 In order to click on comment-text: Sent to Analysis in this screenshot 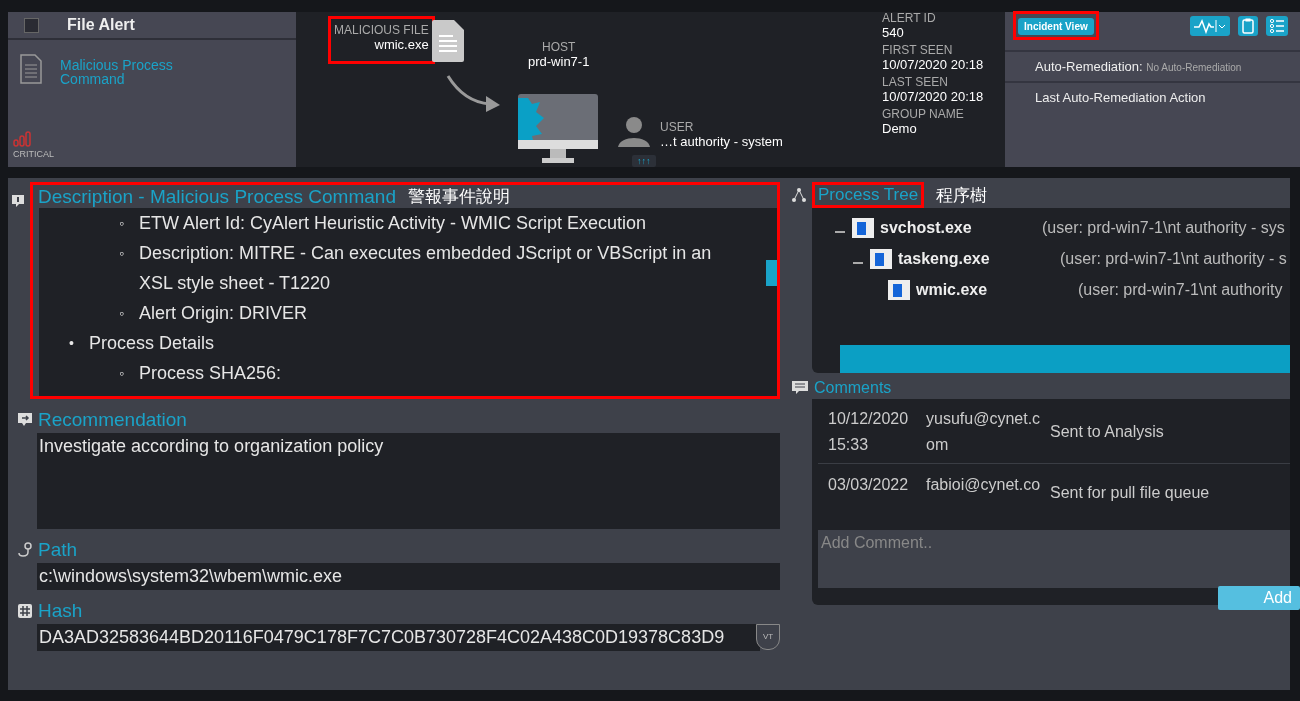, I will do `click(1107, 432)`.